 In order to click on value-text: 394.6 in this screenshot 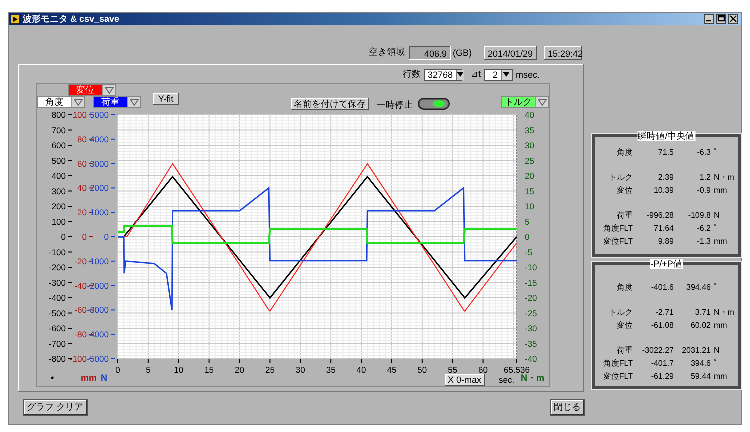, I will do `click(700, 363)`.